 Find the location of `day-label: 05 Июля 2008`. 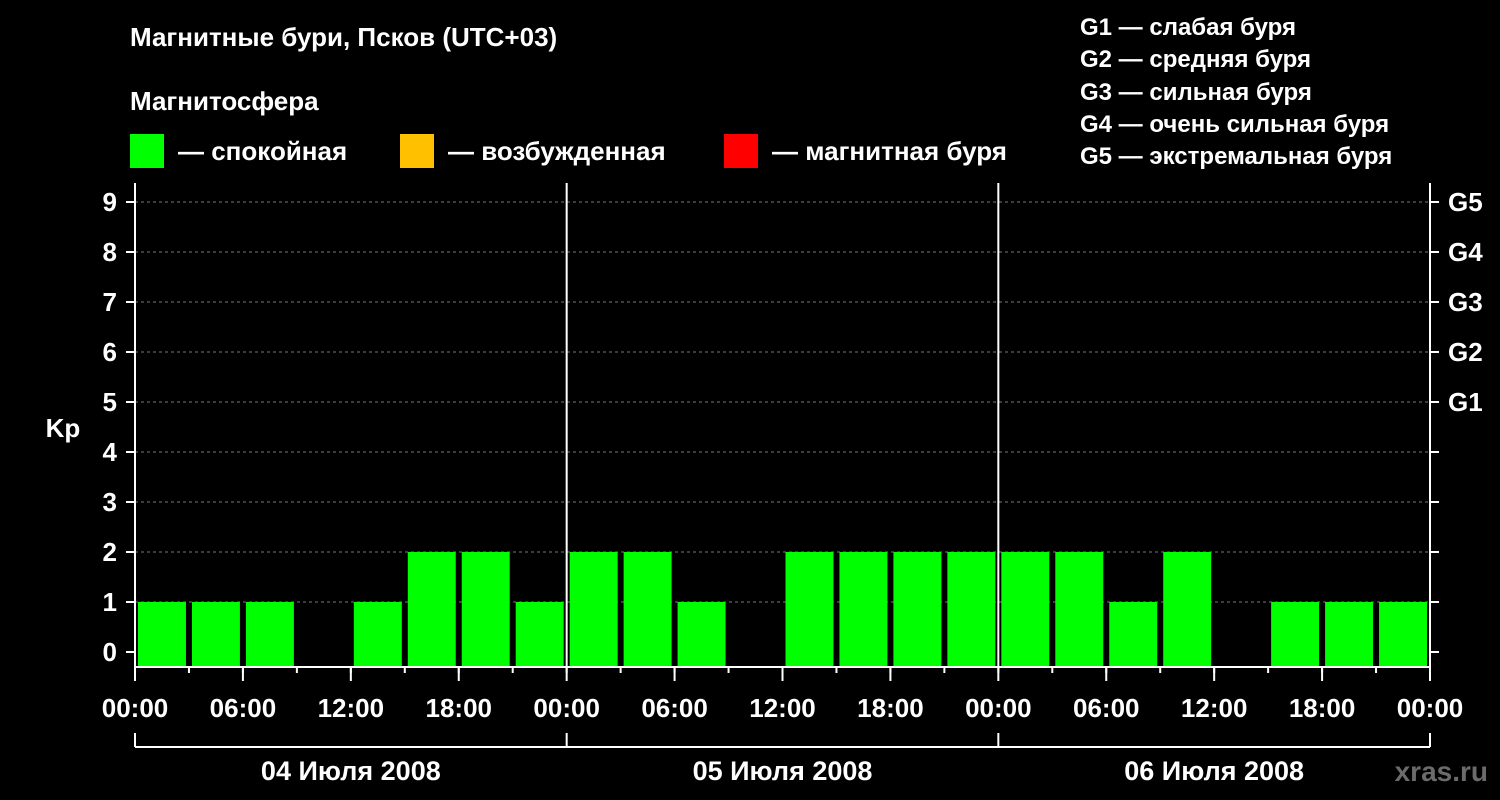

day-label: 05 Июля 2008 is located at coordinates (783, 771).